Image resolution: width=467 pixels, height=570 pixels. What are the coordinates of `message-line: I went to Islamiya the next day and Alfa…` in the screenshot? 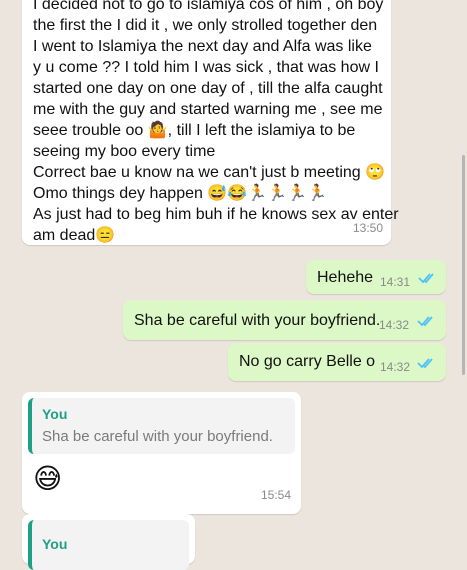 It's located at (202, 46).